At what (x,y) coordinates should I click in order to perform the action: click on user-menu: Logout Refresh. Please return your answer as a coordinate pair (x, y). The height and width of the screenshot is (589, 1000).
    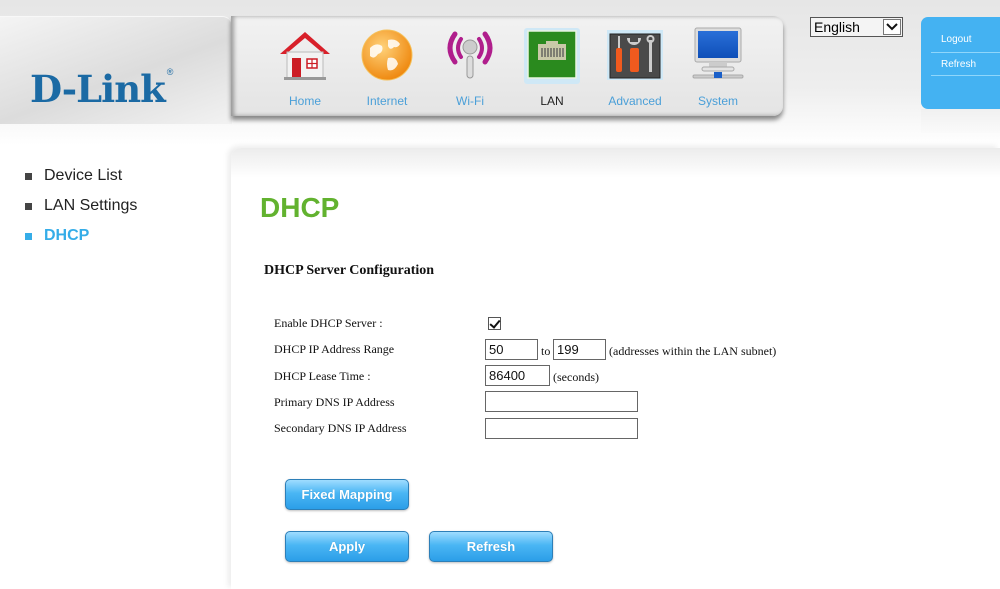
    Looking at the image, I should click on (960, 63).